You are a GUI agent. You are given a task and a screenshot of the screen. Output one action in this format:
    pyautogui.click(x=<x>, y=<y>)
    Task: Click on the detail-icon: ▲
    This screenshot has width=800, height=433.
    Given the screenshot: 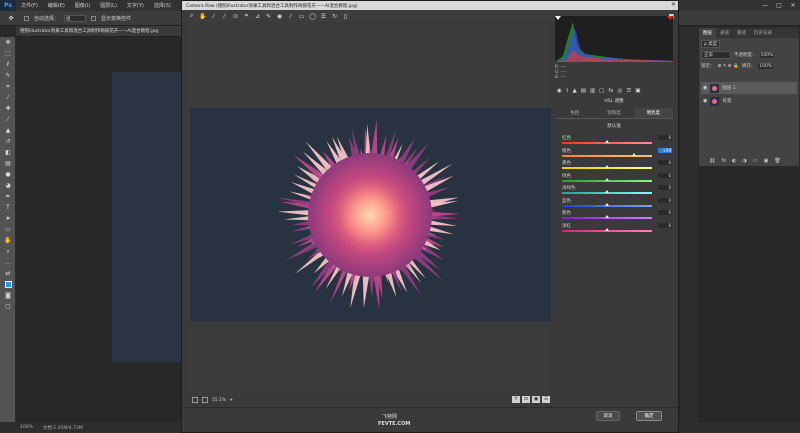 What is the action you would take?
    pyautogui.click(x=575, y=92)
    